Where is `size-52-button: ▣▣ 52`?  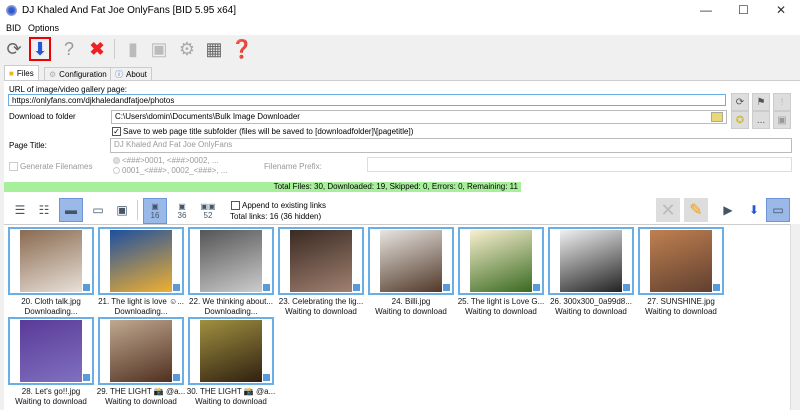 size-52-button: ▣▣ 52 is located at coordinates (208, 211).